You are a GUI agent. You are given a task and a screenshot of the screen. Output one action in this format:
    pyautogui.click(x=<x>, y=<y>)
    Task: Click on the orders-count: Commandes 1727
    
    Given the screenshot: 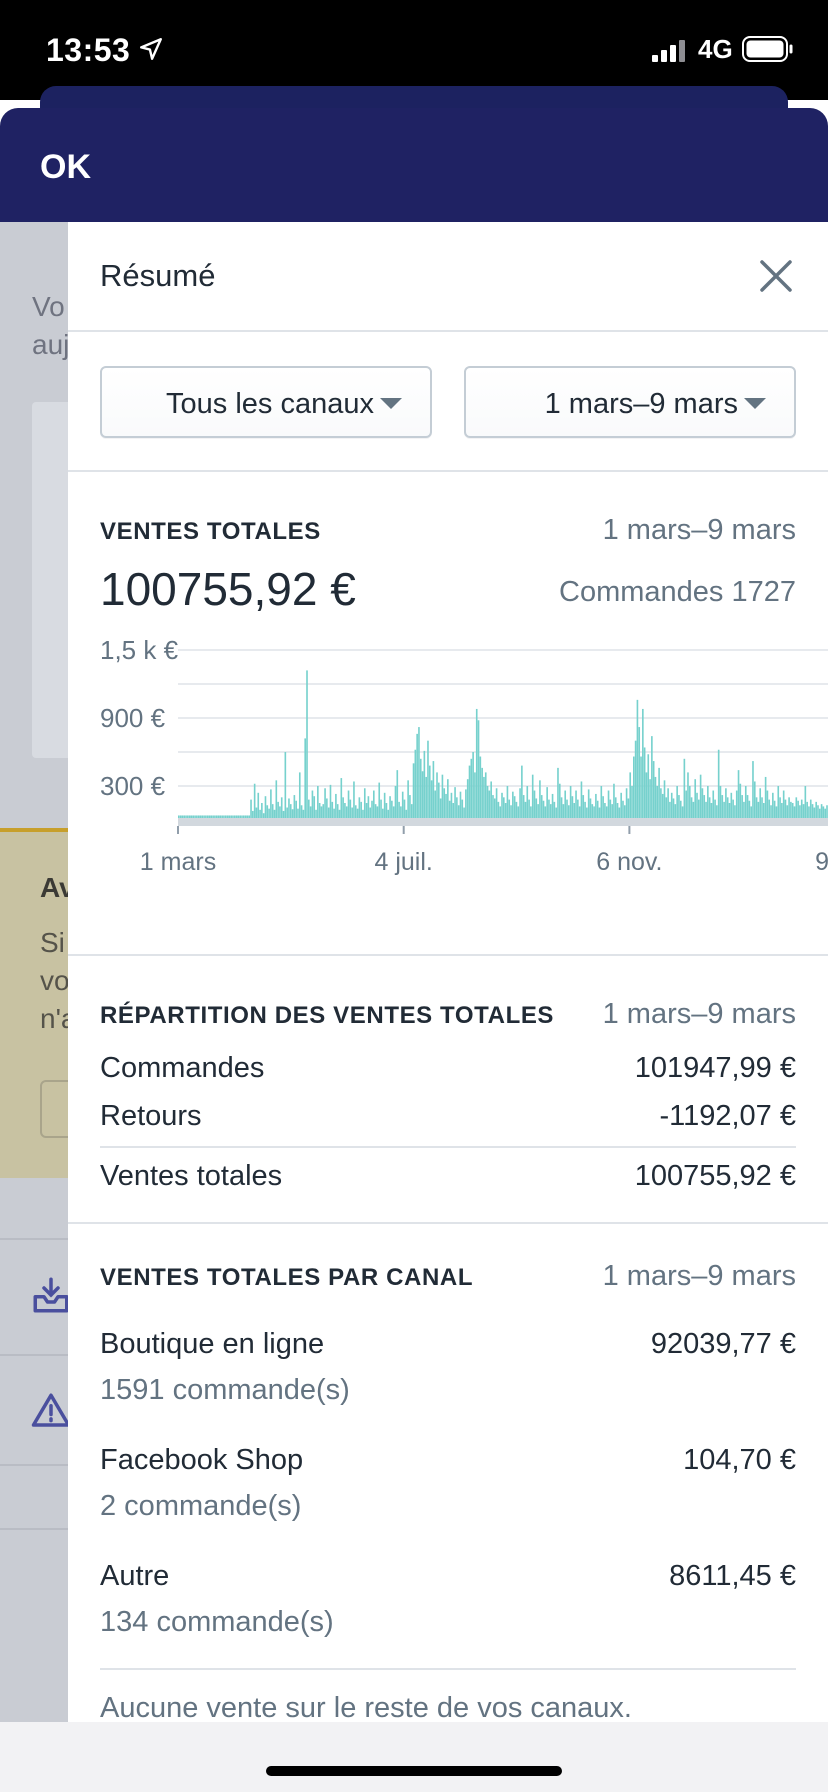 What is the action you would take?
    pyautogui.click(x=677, y=592)
    